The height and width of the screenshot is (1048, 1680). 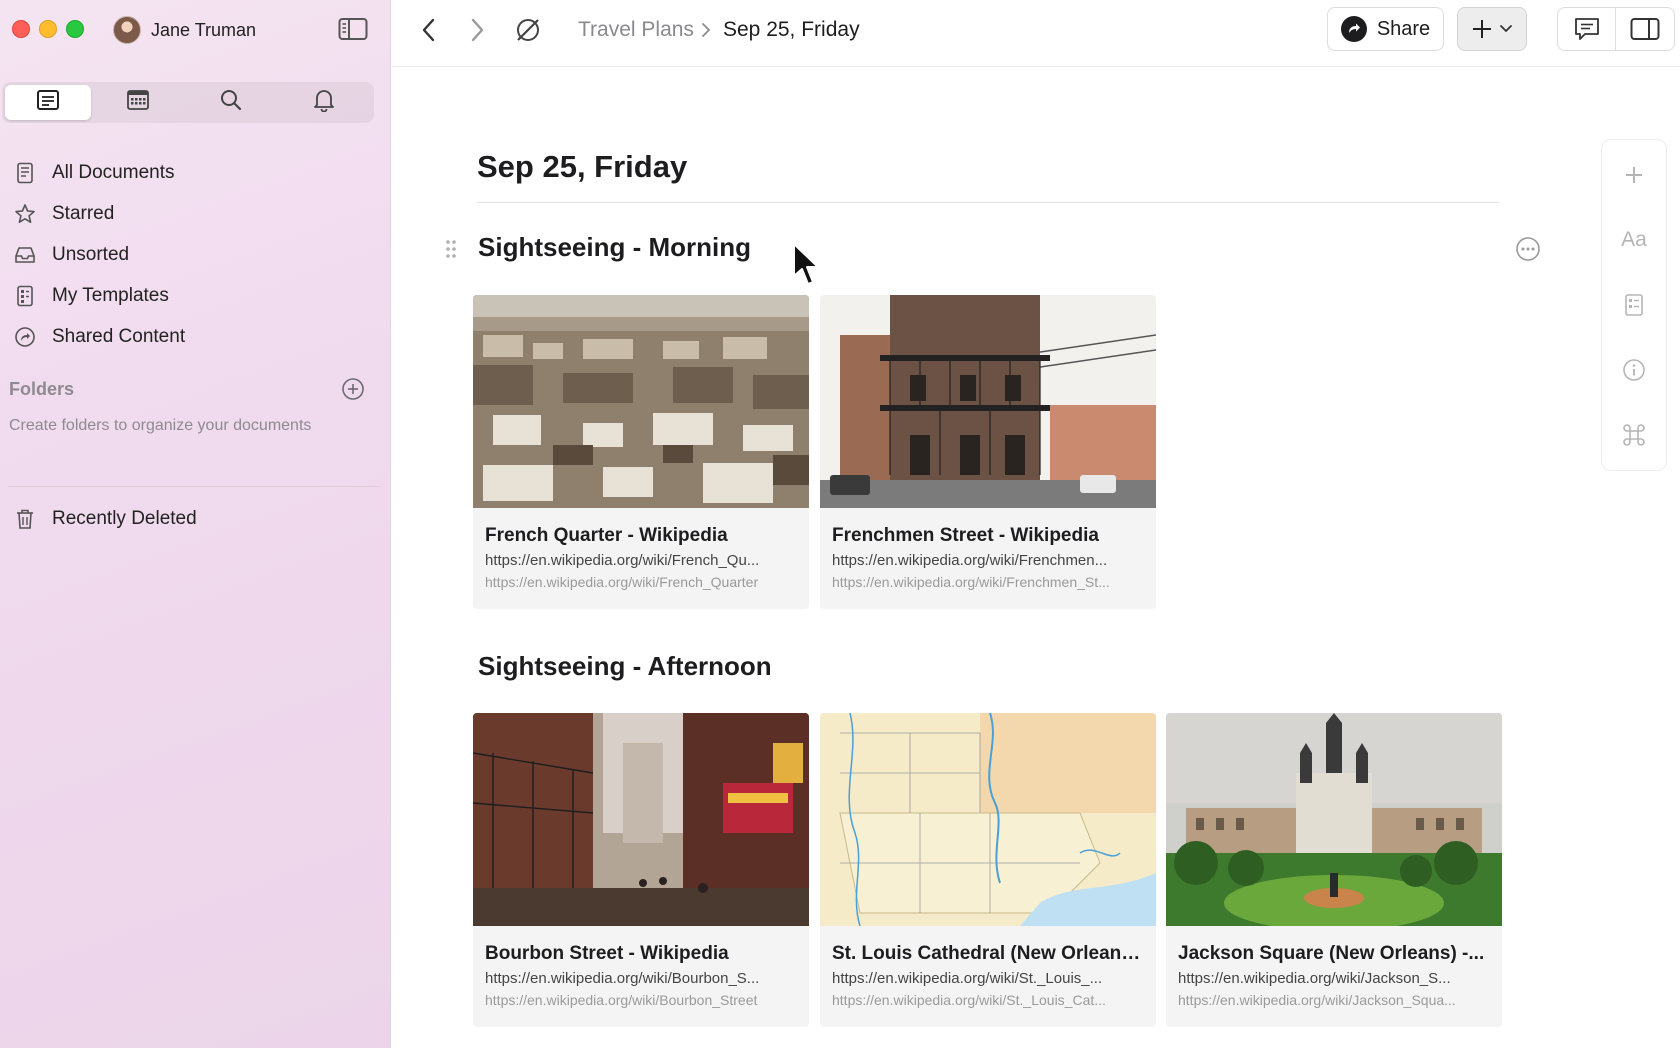 What do you see at coordinates (1482, 29) in the screenshot?
I see `plus-icon` at bounding box center [1482, 29].